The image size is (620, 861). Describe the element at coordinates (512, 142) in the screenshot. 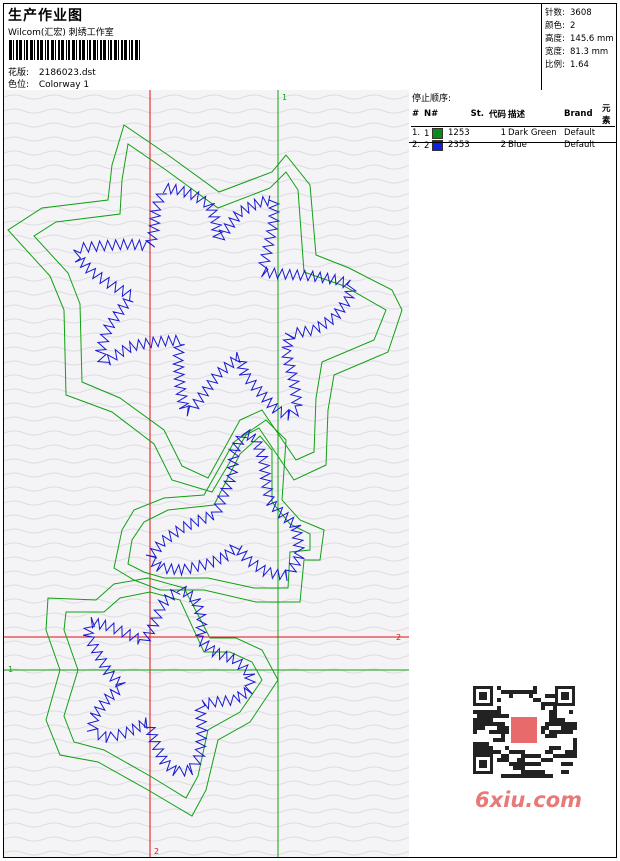

I see `divider` at that location.